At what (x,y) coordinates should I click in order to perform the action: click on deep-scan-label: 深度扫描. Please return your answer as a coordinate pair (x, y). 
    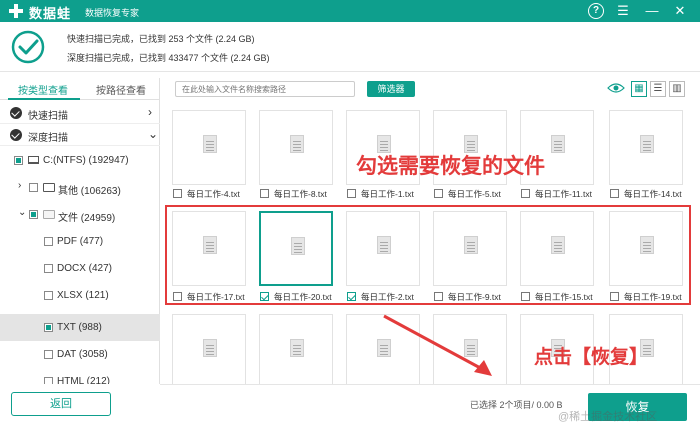
    Looking at the image, I should click on (48, 138).